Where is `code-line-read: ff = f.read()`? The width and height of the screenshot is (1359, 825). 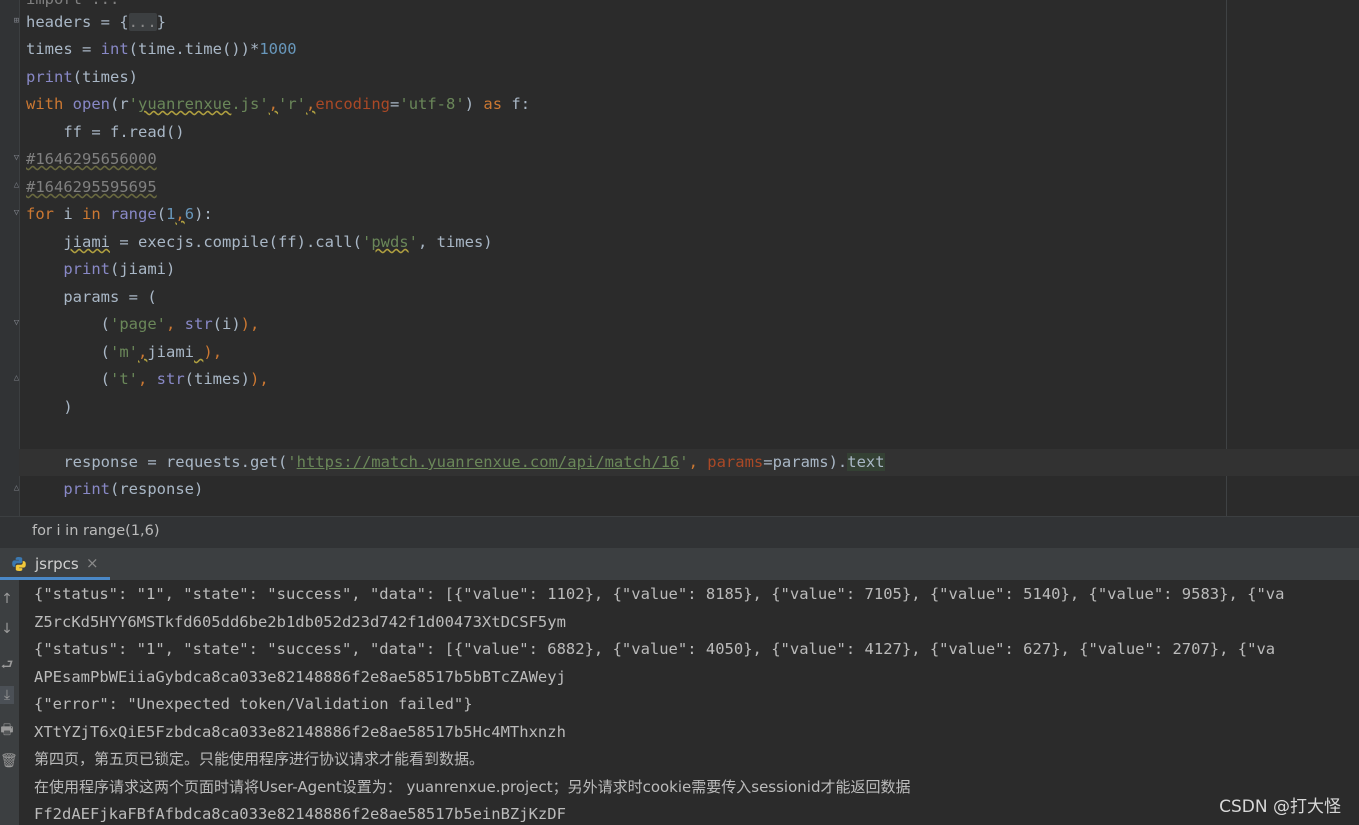
code-line-read: ff = f.read() is located at coordinates (105, 132).